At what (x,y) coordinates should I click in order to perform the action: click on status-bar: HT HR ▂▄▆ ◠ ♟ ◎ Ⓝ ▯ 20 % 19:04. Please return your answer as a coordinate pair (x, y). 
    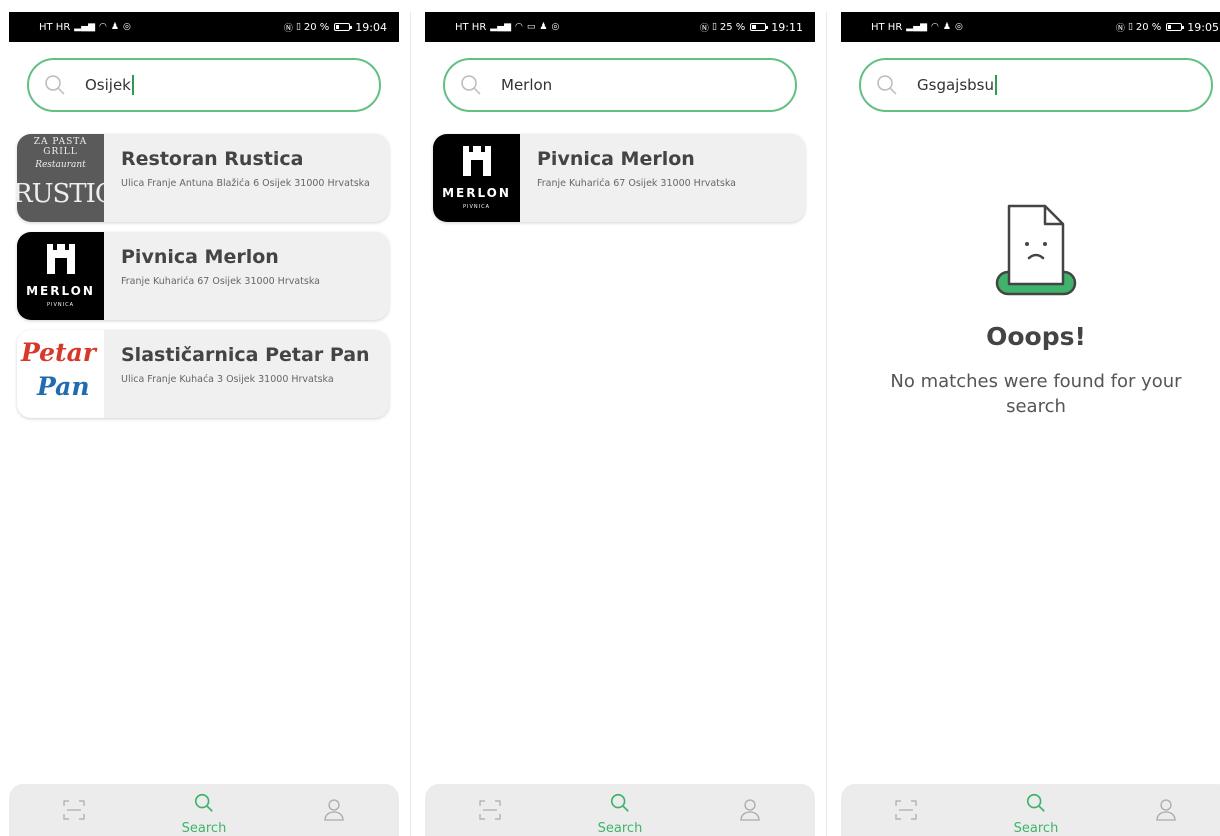
    Looking at the image, I should click on (204, 27).